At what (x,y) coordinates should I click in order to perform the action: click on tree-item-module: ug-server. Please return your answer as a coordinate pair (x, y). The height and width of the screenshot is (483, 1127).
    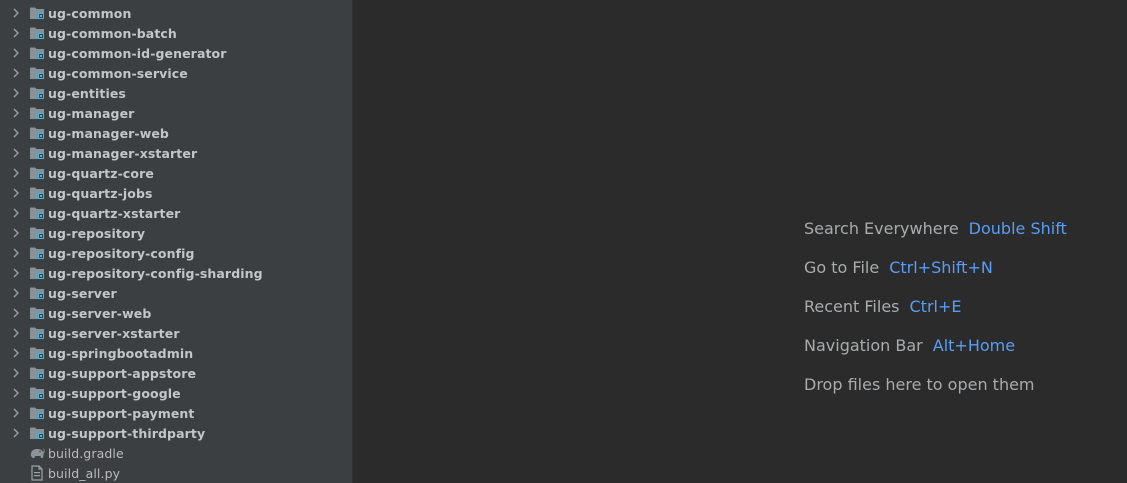
    Looking at the image, I should click on (176, 293).